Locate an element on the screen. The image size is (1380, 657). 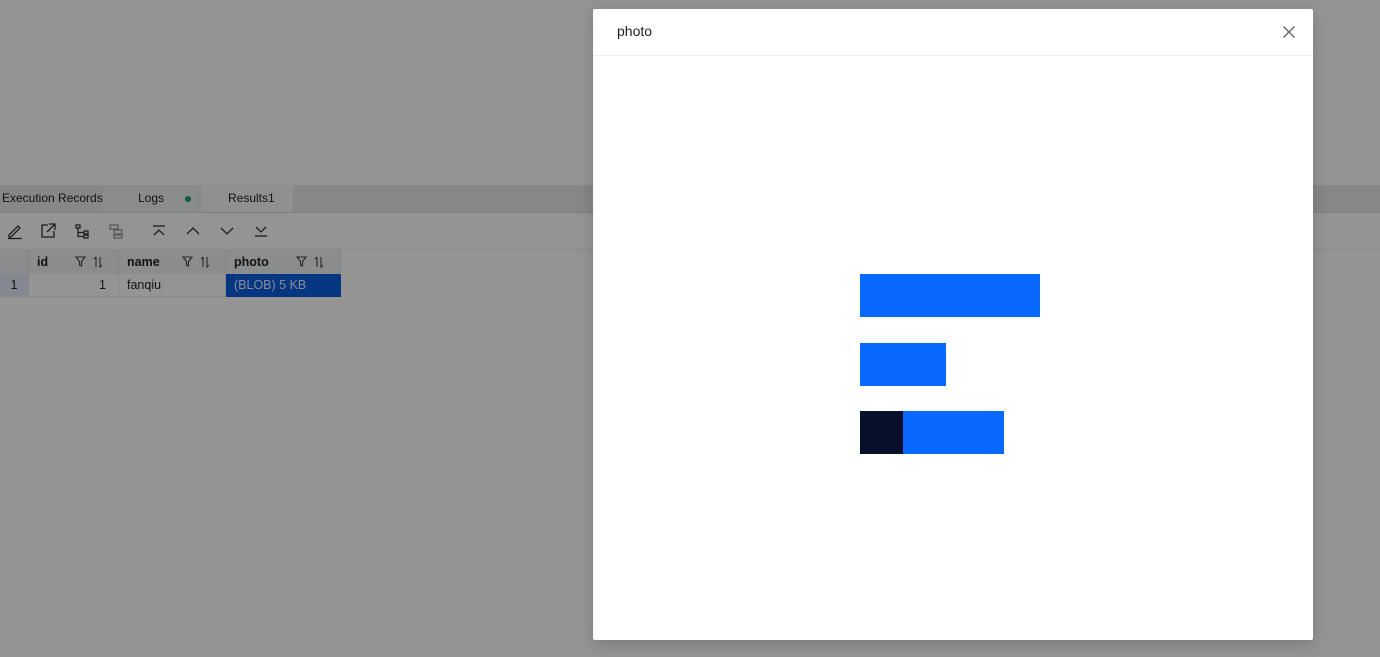
blob-image-preview is located at coordinates (950, 364).